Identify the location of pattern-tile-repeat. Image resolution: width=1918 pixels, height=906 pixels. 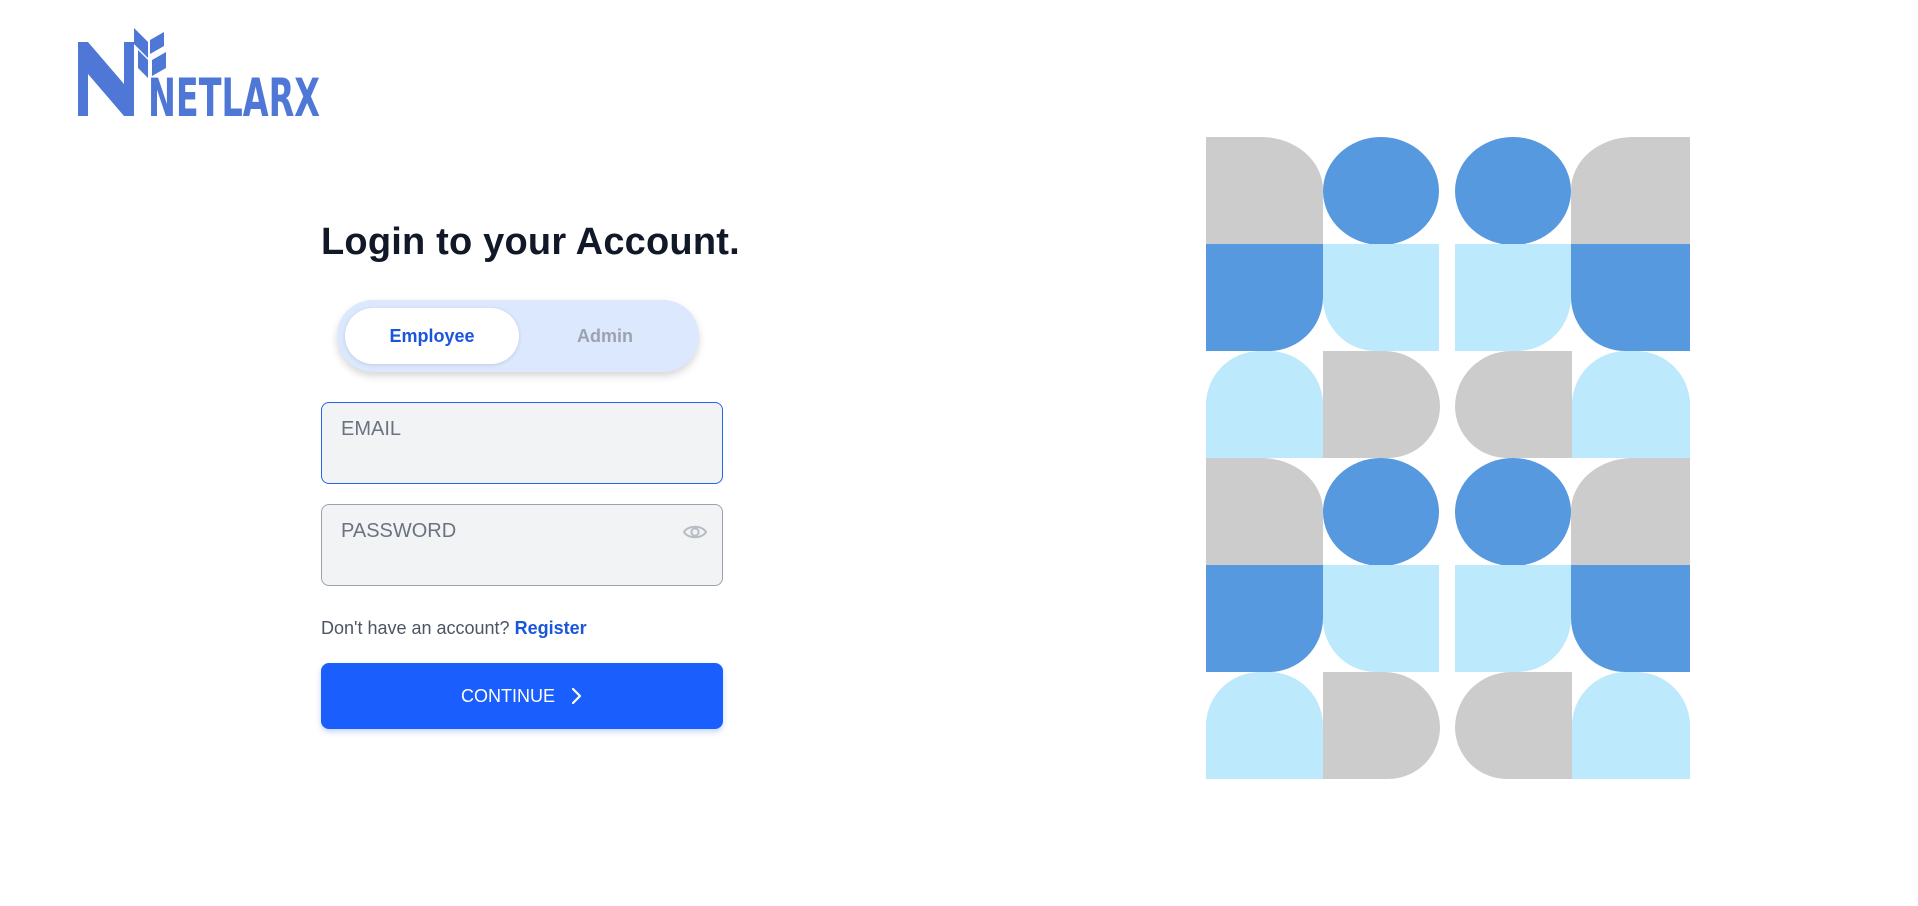
(1448, 618).